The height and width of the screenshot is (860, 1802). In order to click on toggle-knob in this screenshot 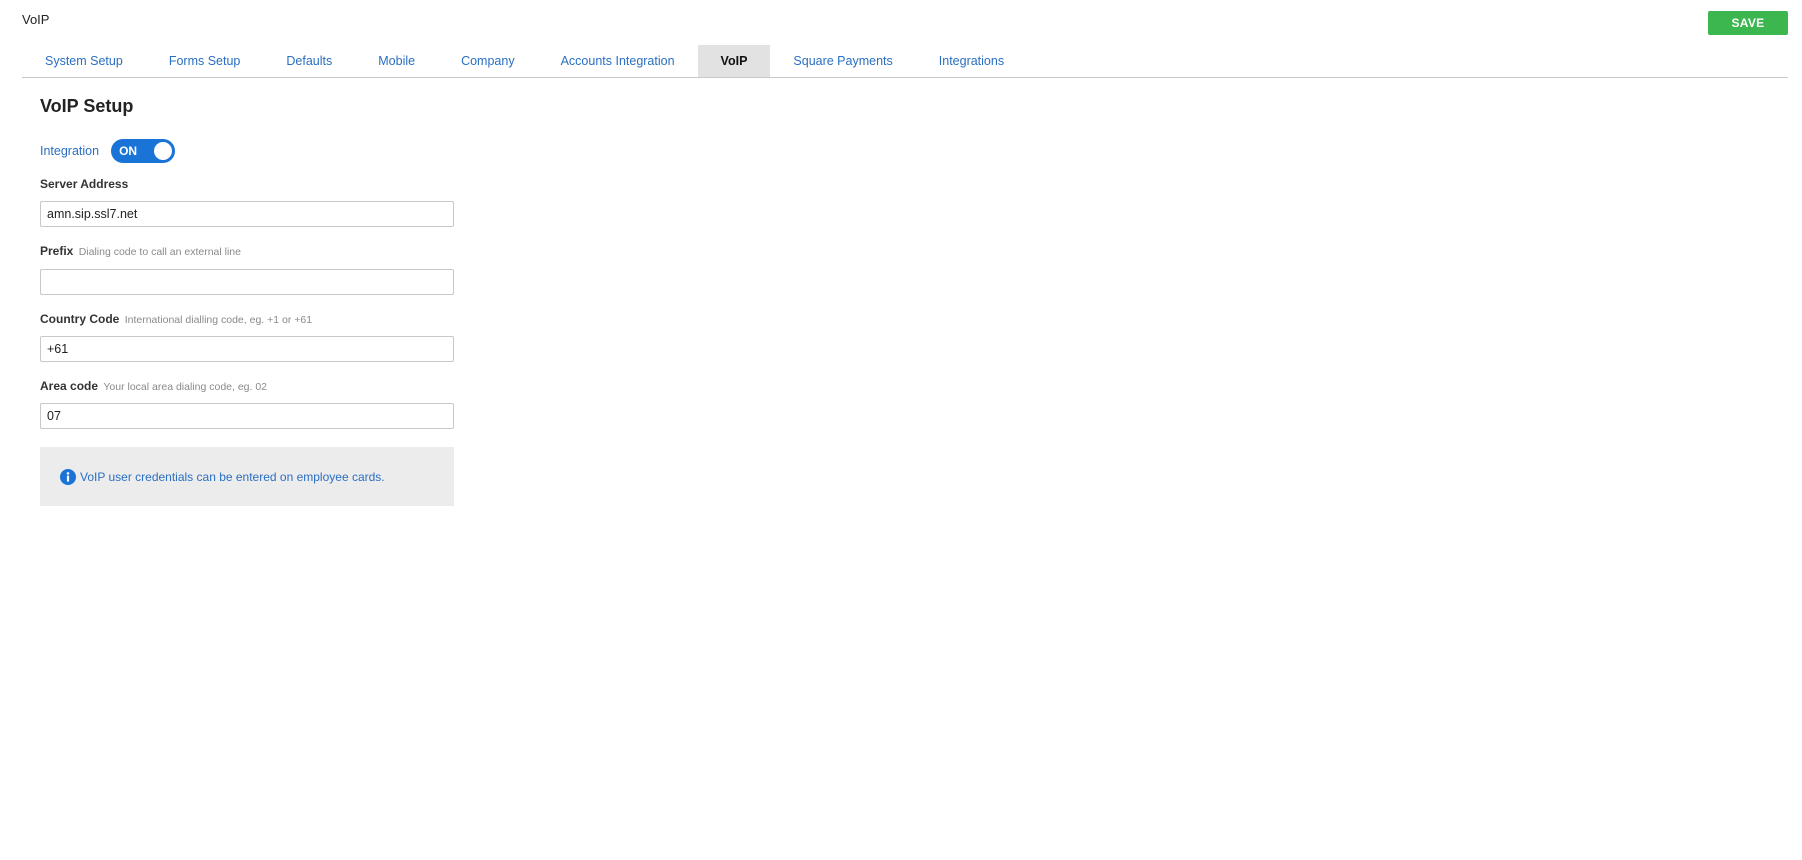, I will do `click(163, 151)`.